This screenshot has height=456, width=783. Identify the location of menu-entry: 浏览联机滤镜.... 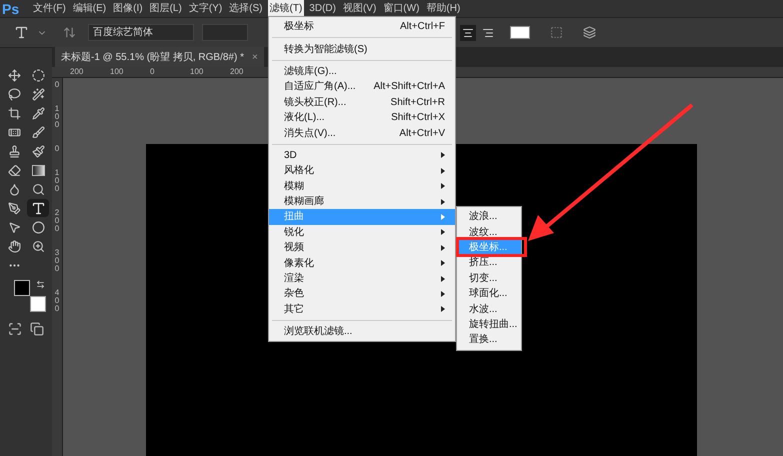
(362, 332).